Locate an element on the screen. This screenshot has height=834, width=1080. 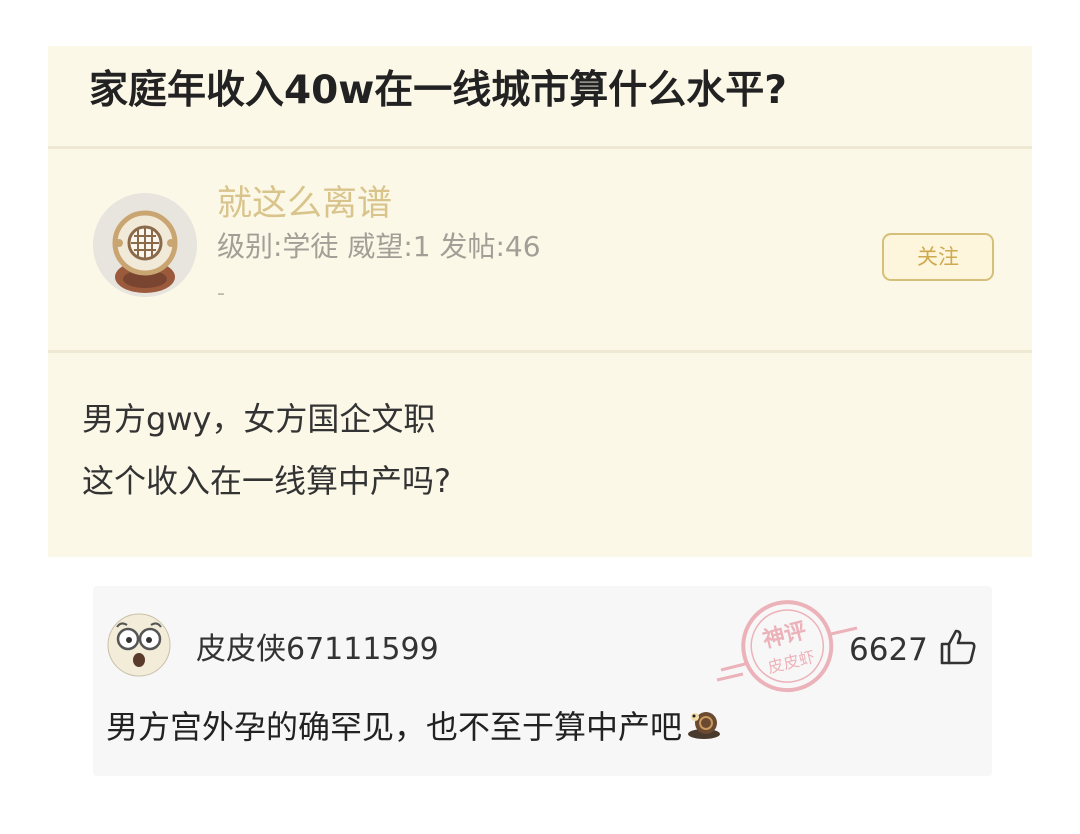
author-avatar is located at coordinates (145, 245).